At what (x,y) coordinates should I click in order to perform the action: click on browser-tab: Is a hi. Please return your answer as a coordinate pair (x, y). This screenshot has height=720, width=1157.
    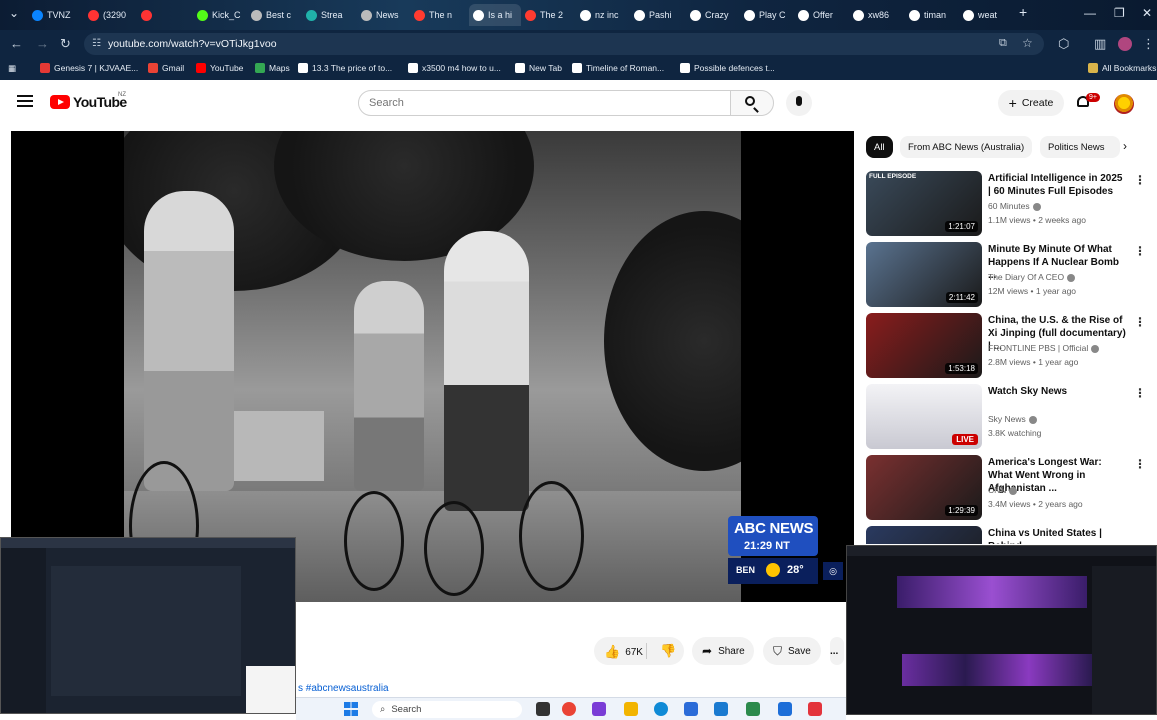
    Looking at the image, I should click on (495, 15).